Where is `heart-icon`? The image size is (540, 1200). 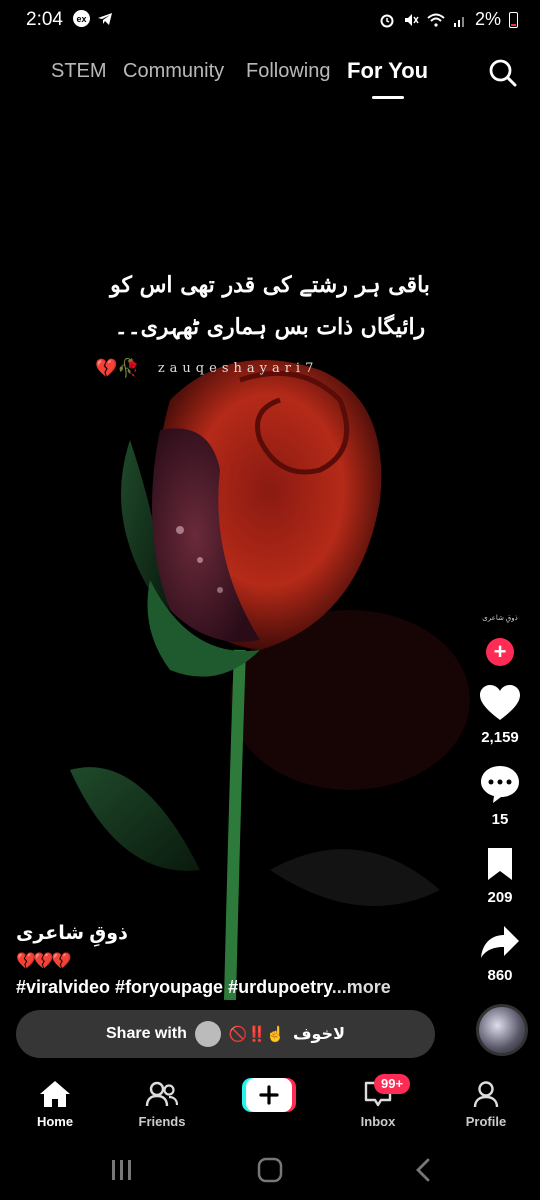 heart-icon is located at coordinates (500, 702).